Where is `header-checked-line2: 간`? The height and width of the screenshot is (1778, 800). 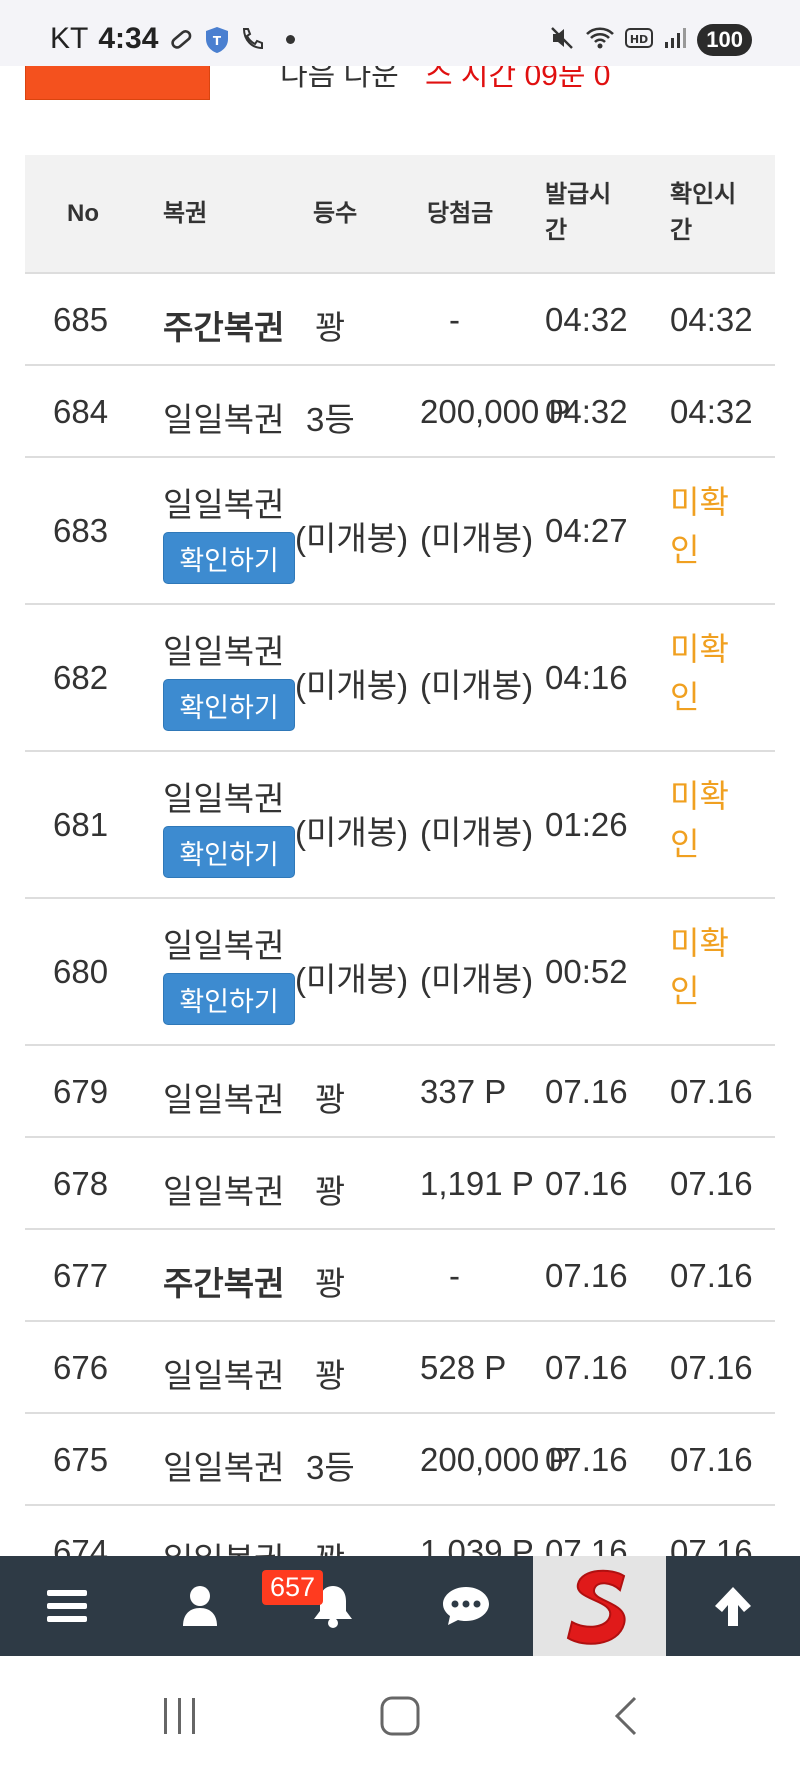
header-checked-line2: 간 is located at coordinates (681, 230).